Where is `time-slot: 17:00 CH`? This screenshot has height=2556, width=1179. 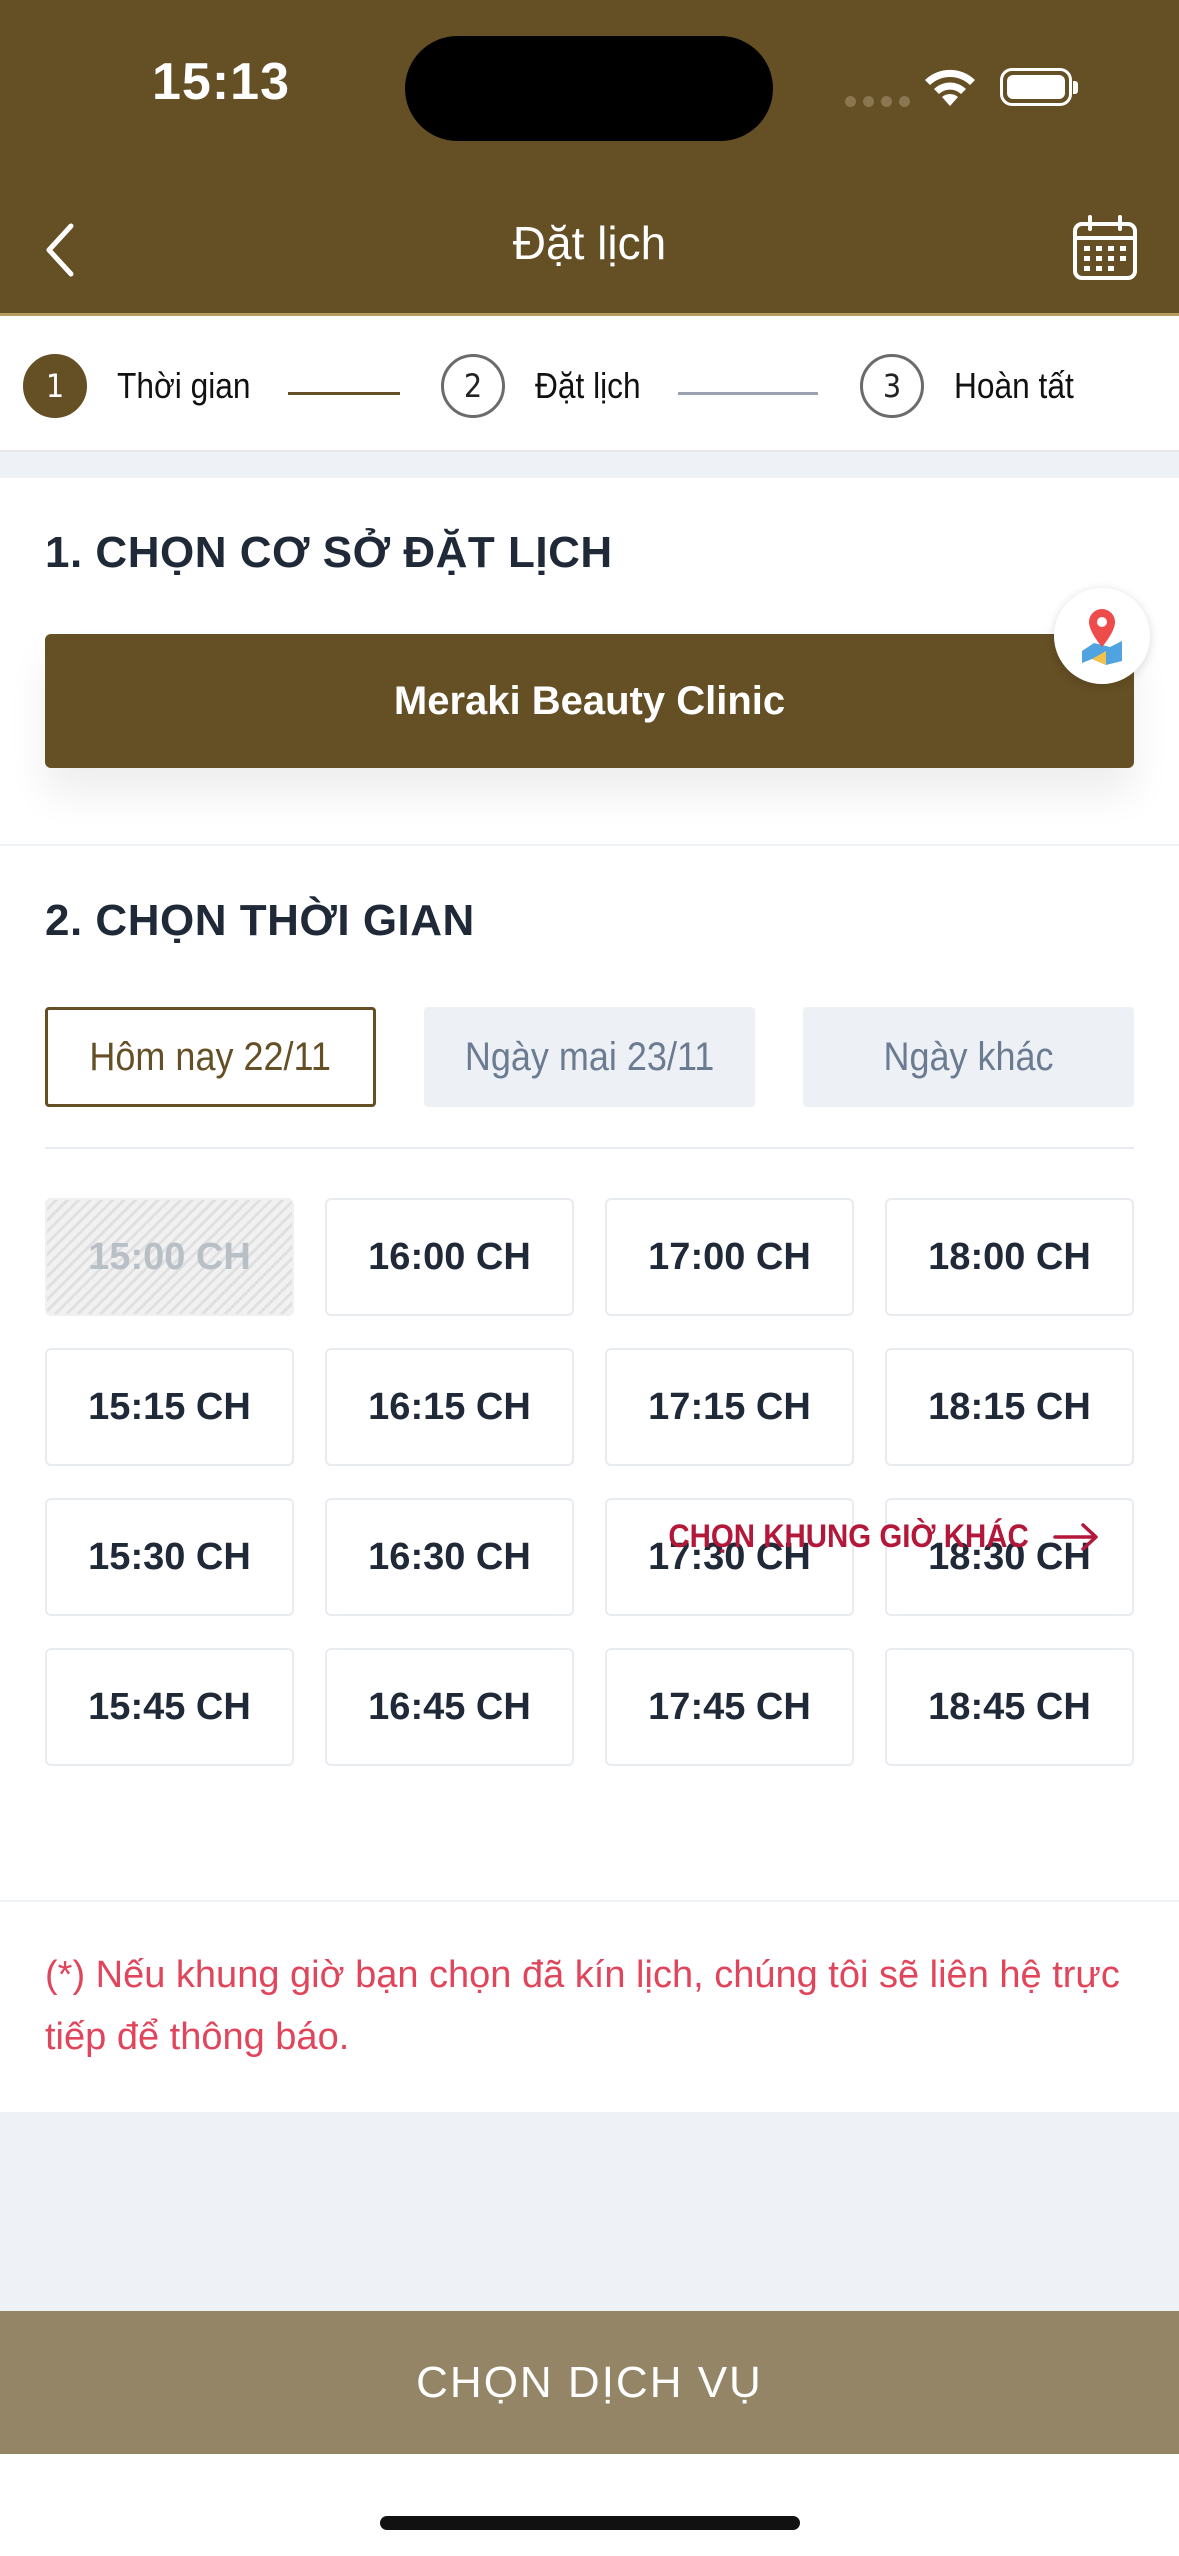 time-slot: 17:00 CH is located at coordinates (729, 1257).